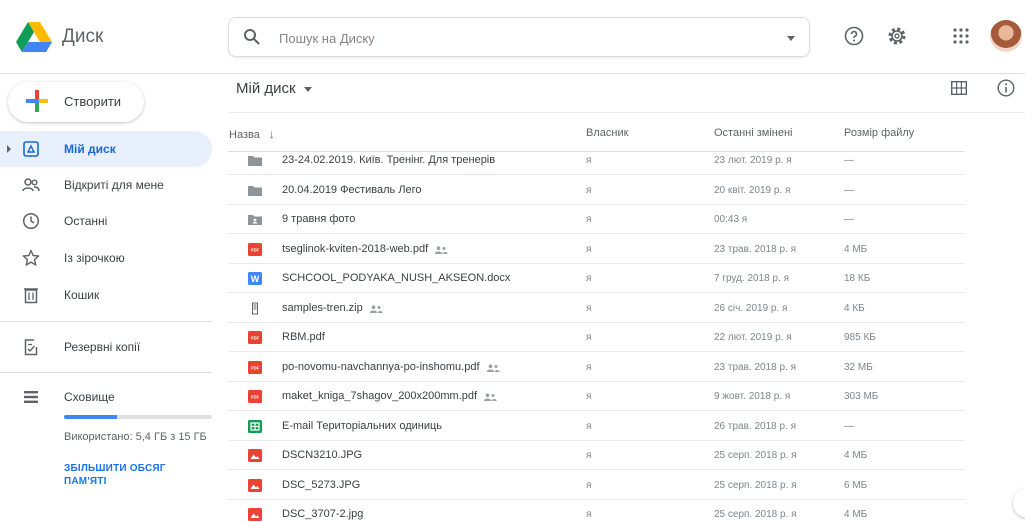  Describe the element at coordinates (961, 36) in the screenshot. I see `apps-grid-icon` at that location.